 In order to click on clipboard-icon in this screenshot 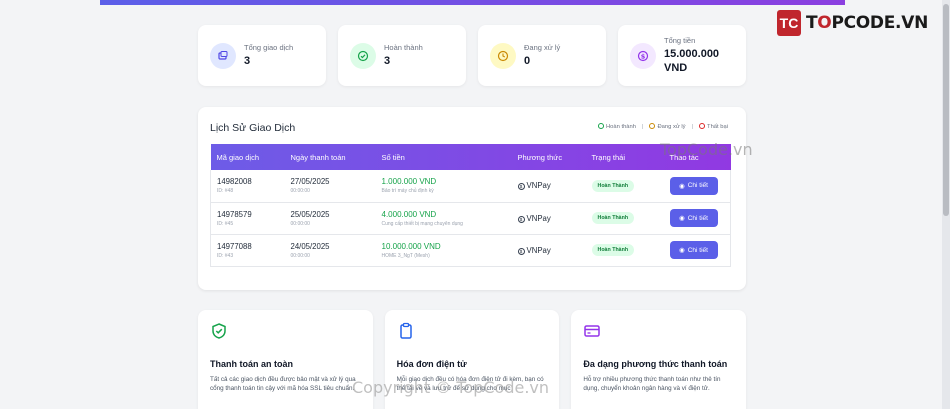, I will do `click(405, 330)`.